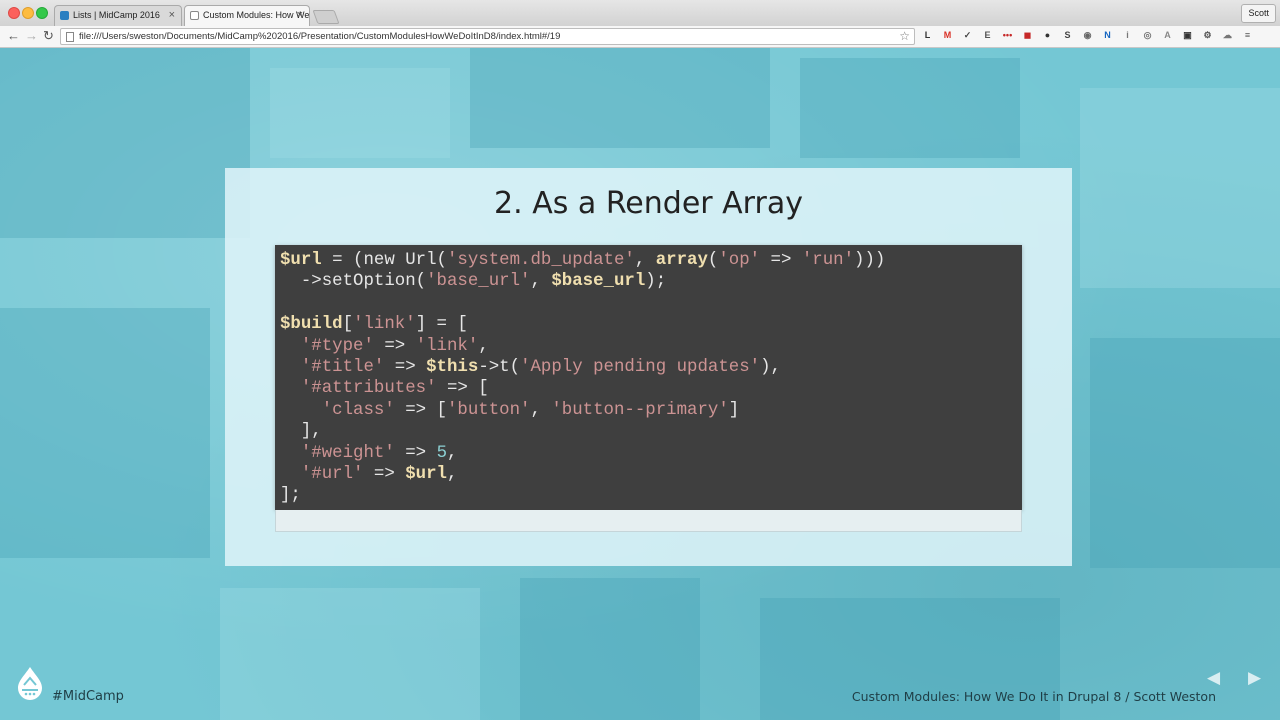  What do you see at coordinates (70, 37) in the screenshot?
I see `page-icon` at bounding box center [70, 37].